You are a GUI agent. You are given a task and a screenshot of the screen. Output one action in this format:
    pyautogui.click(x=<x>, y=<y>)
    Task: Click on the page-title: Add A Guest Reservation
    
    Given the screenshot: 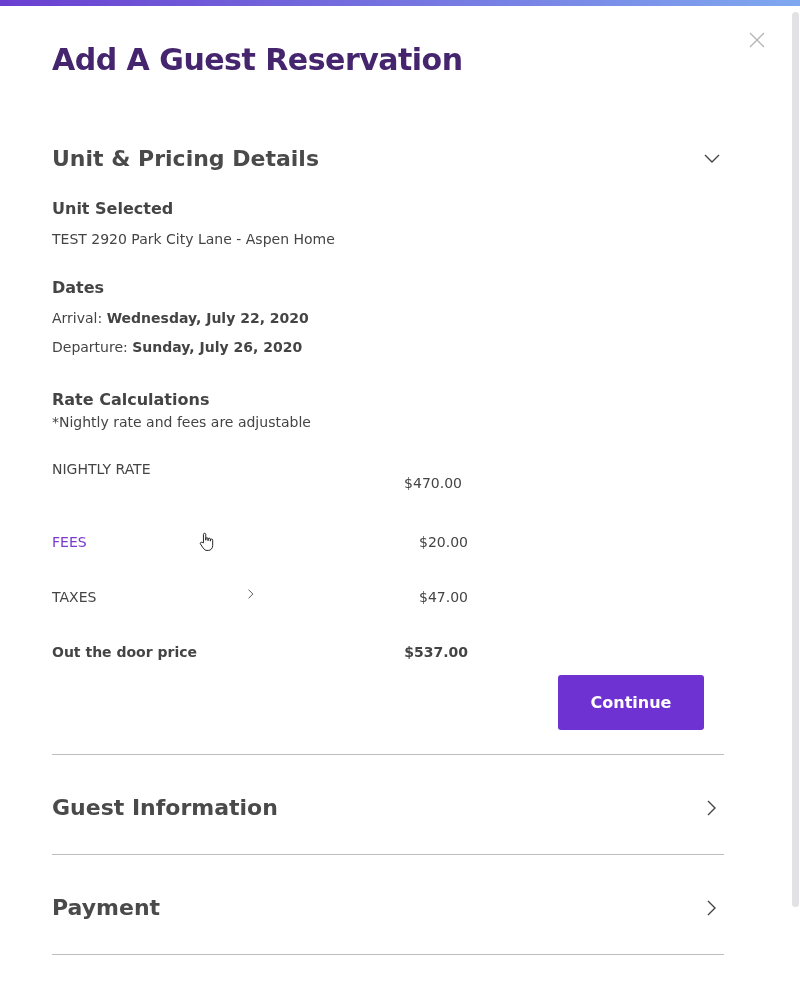 What is the action you would take?
    pyautogui.click(x=258, y=60)
    